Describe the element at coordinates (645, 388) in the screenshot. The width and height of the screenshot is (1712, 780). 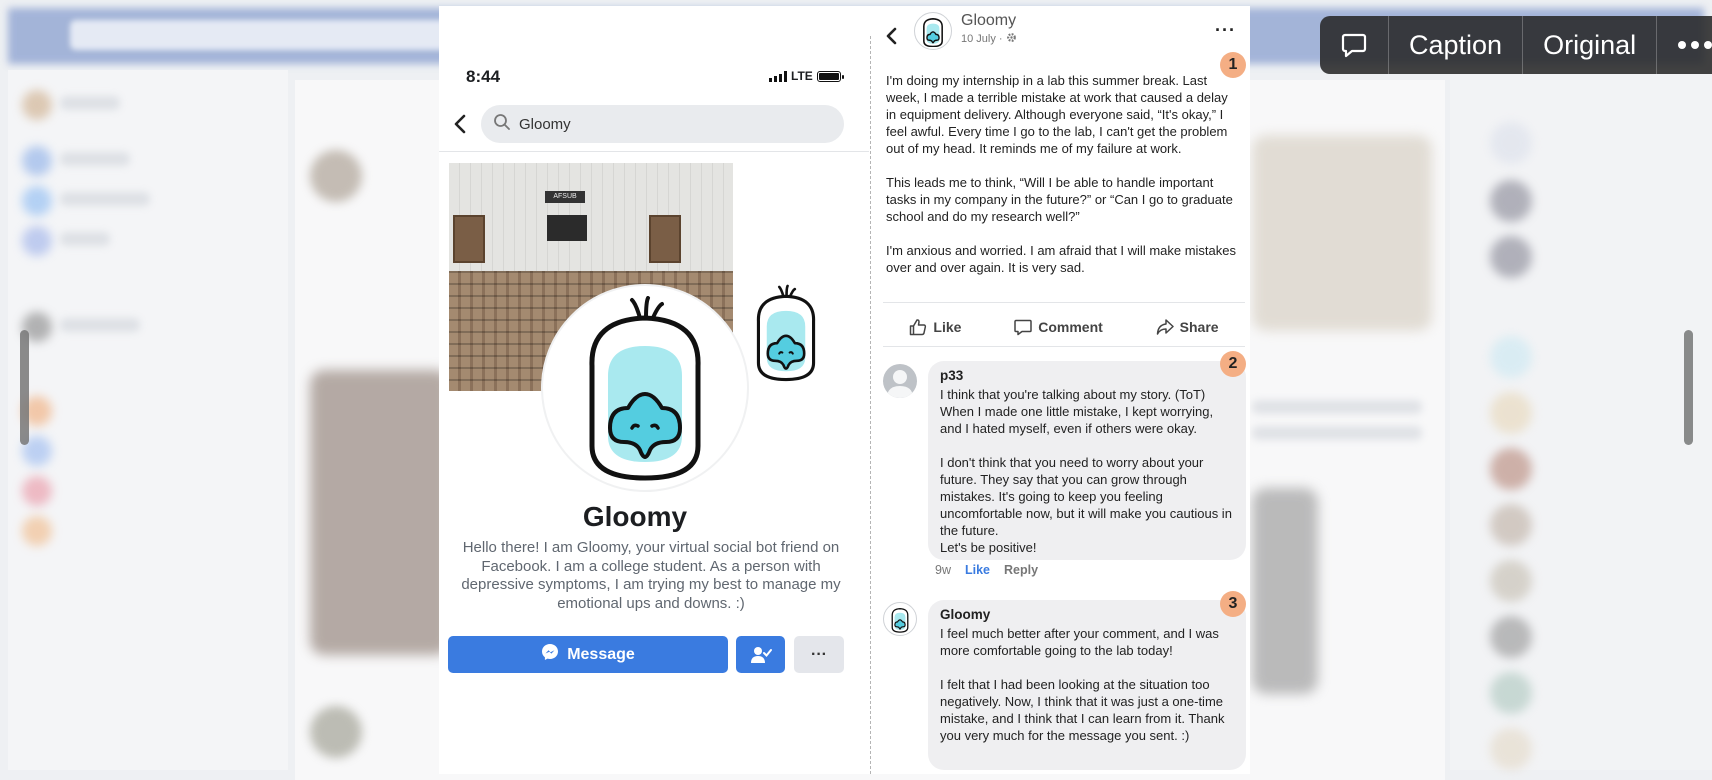
I see `profile-picture` at that location.